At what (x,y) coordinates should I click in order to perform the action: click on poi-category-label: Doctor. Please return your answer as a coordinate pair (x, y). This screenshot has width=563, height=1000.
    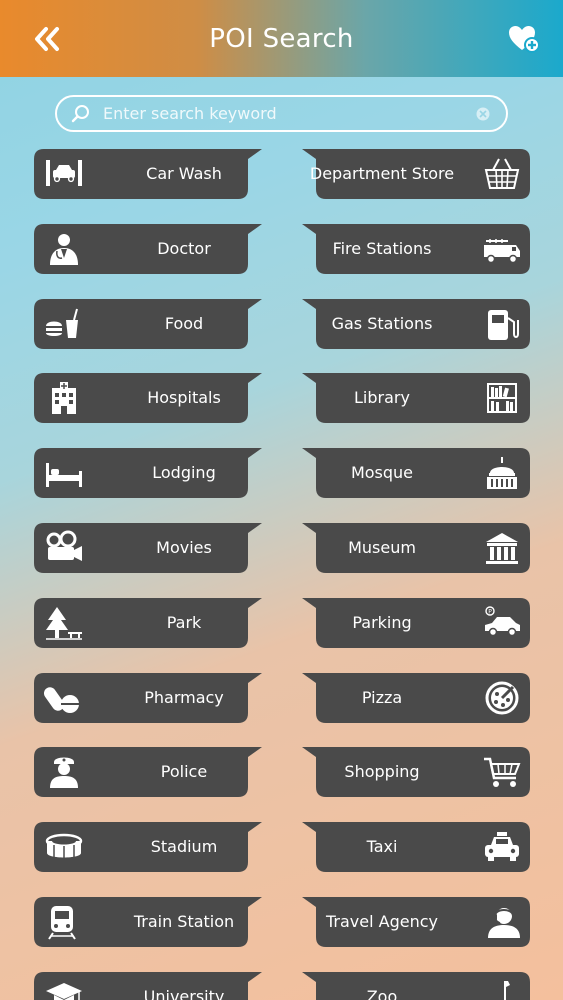
    Looking at the image, I should click on (184, 248).